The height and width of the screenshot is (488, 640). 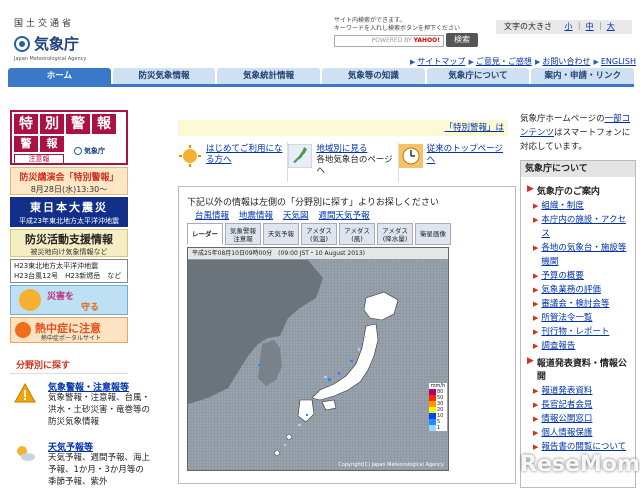 I want to click on about-list-item: ▶ 本庁内の施設・アクセス, so click(x=579, y=227).